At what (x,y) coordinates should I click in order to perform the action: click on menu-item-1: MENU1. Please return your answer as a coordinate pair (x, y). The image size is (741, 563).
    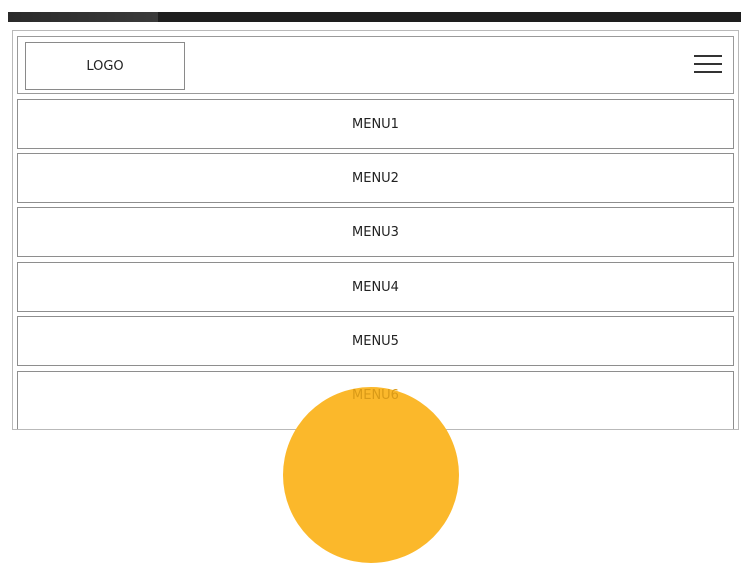
    Looking at the image, I should click on (375, 124).